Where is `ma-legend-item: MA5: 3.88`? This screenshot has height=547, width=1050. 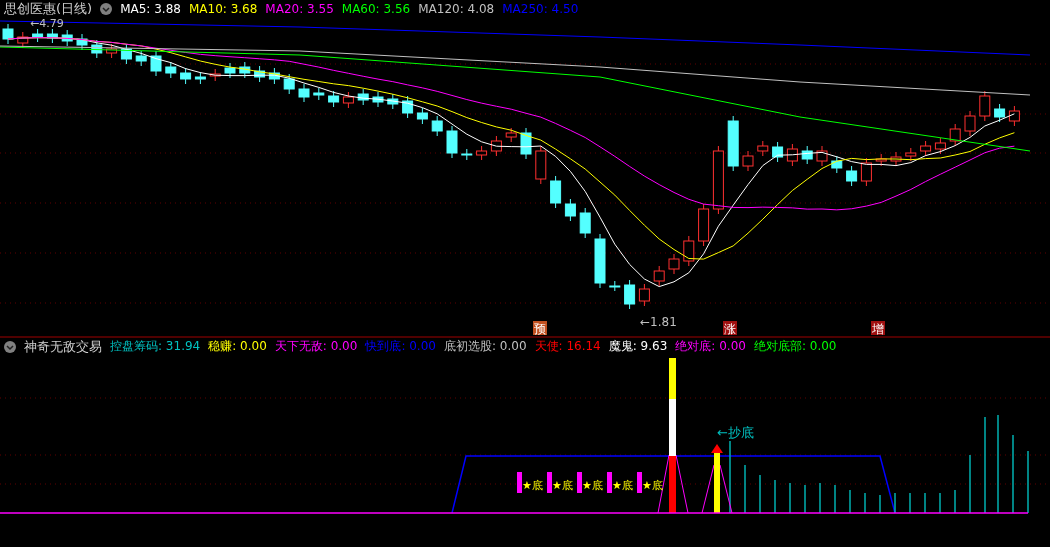
ma-legend-item: MA5: 3.88 is located at coordinates (150, 8).